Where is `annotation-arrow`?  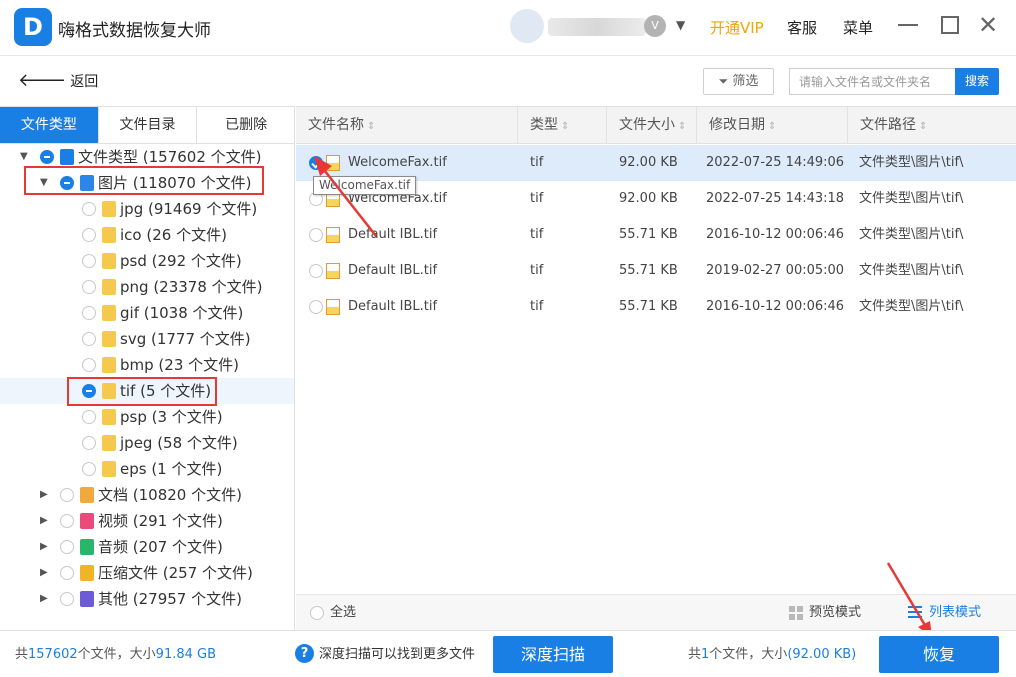
annotation-arrow is located at coordinates (345, 196).